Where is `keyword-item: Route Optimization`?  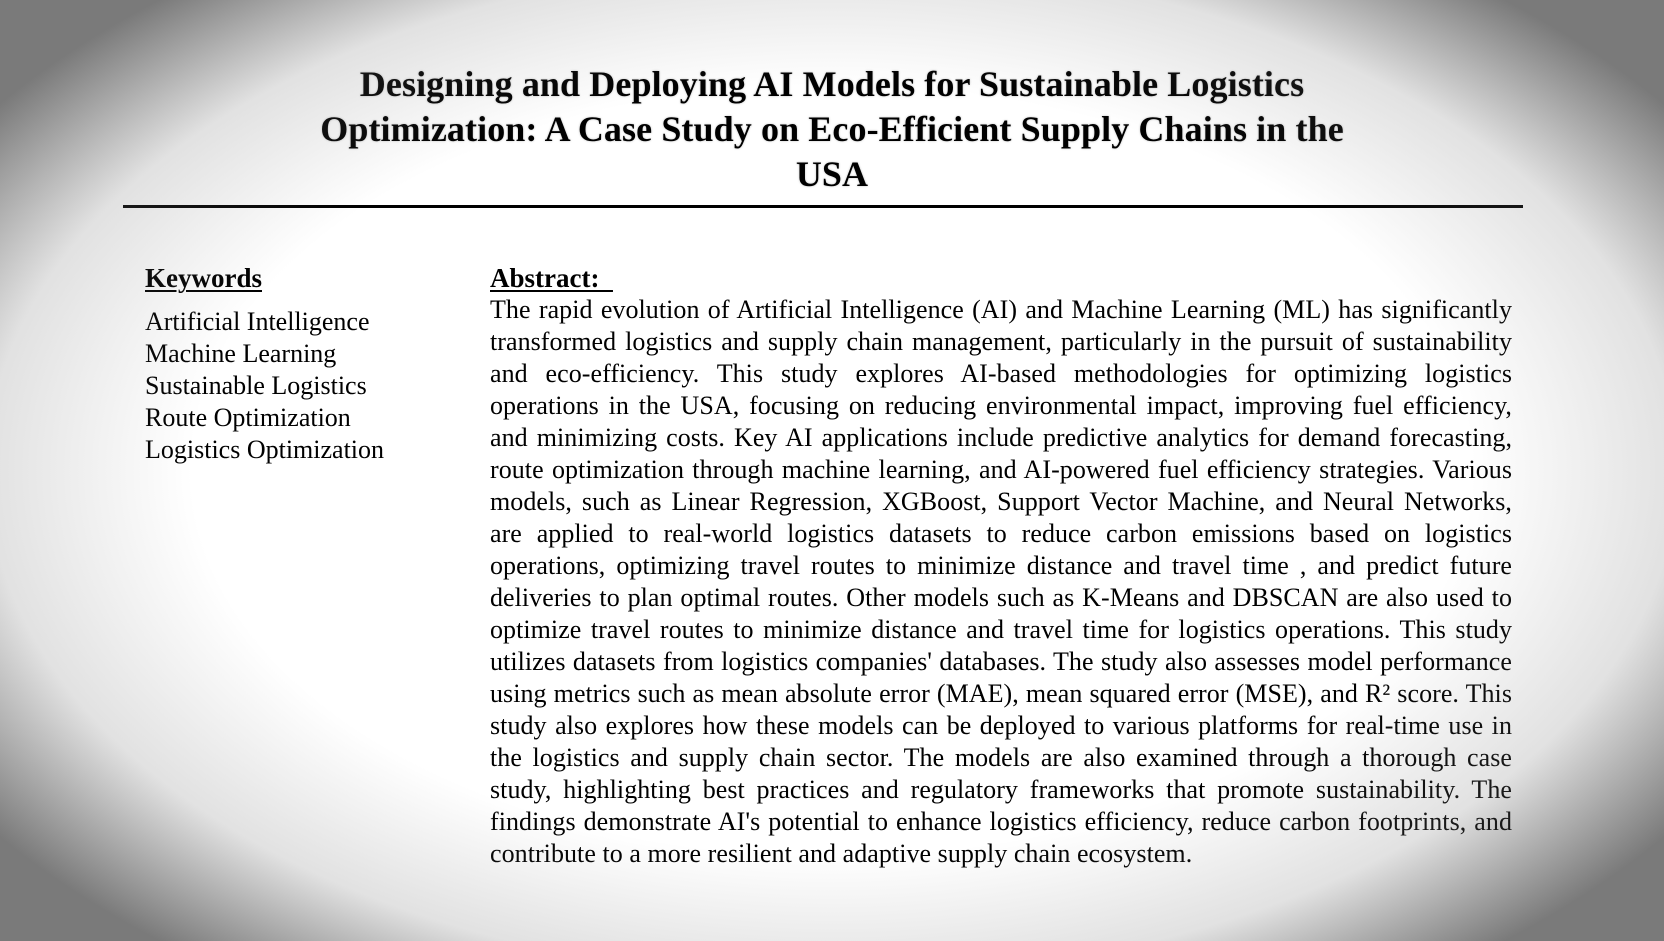
keyword-item: Route Optimization is located at coordinates (248, 417).